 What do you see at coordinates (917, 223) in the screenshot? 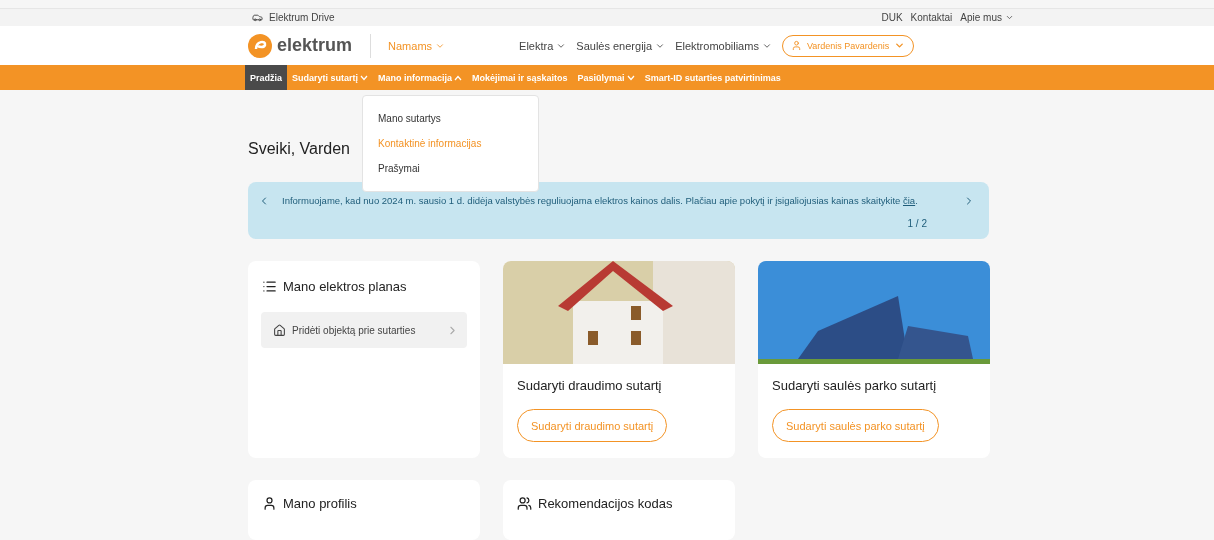
I see `pager-text: 1 / 2` at bounding box center [917, 223].